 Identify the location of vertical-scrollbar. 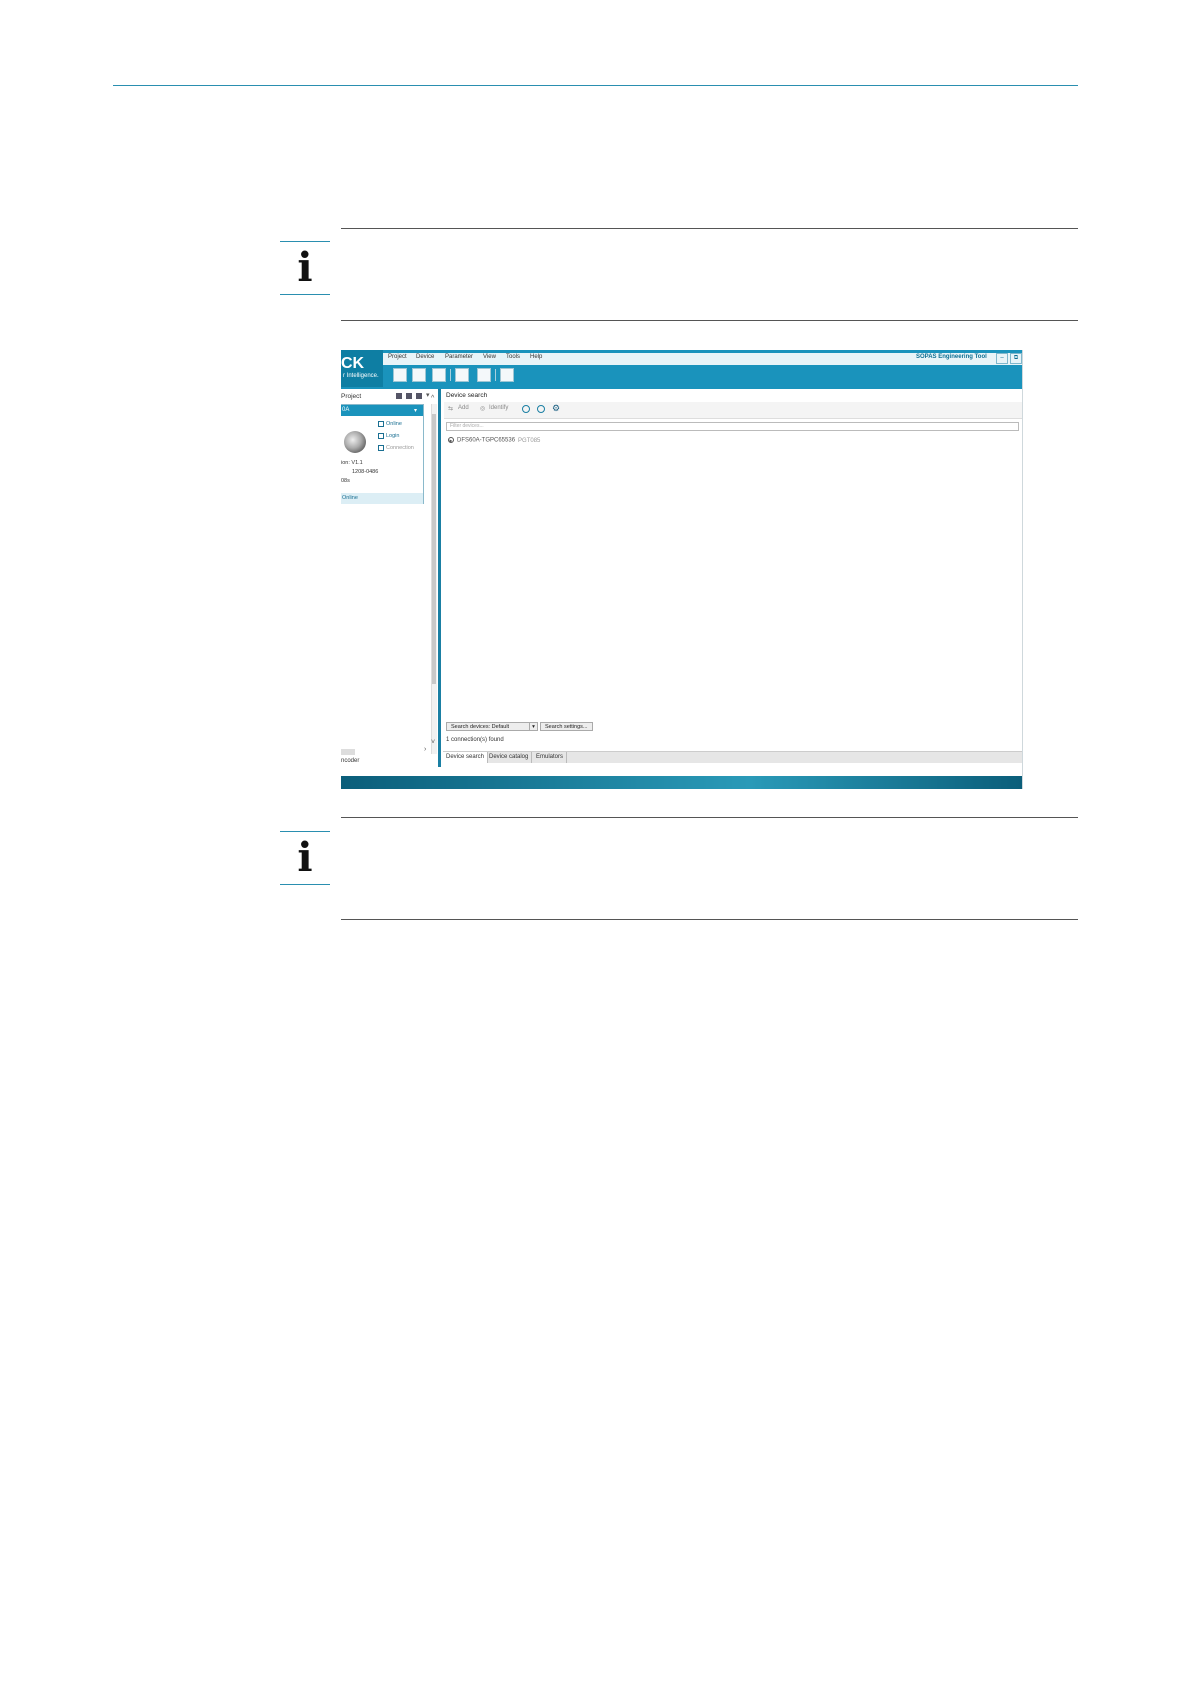
(434, 579).